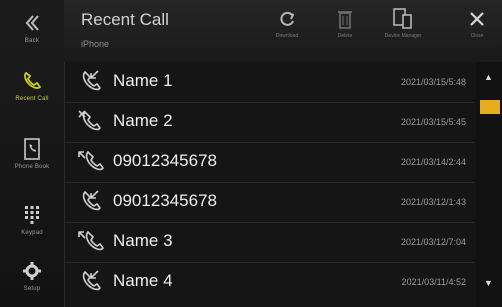 The width and height of the screenshot is (502, 307). I want to click on call-row: 09012345678 2021/03/14/2:44, so click(269, 162).